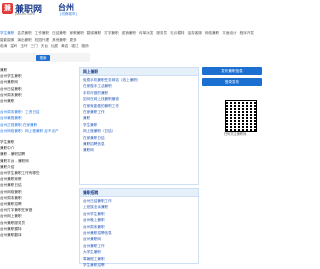 The image size is (320, 269). Describe the element at coordinates (68, 14) in the screenshot. I see `city-switch-link: [切换城市]` at that location.